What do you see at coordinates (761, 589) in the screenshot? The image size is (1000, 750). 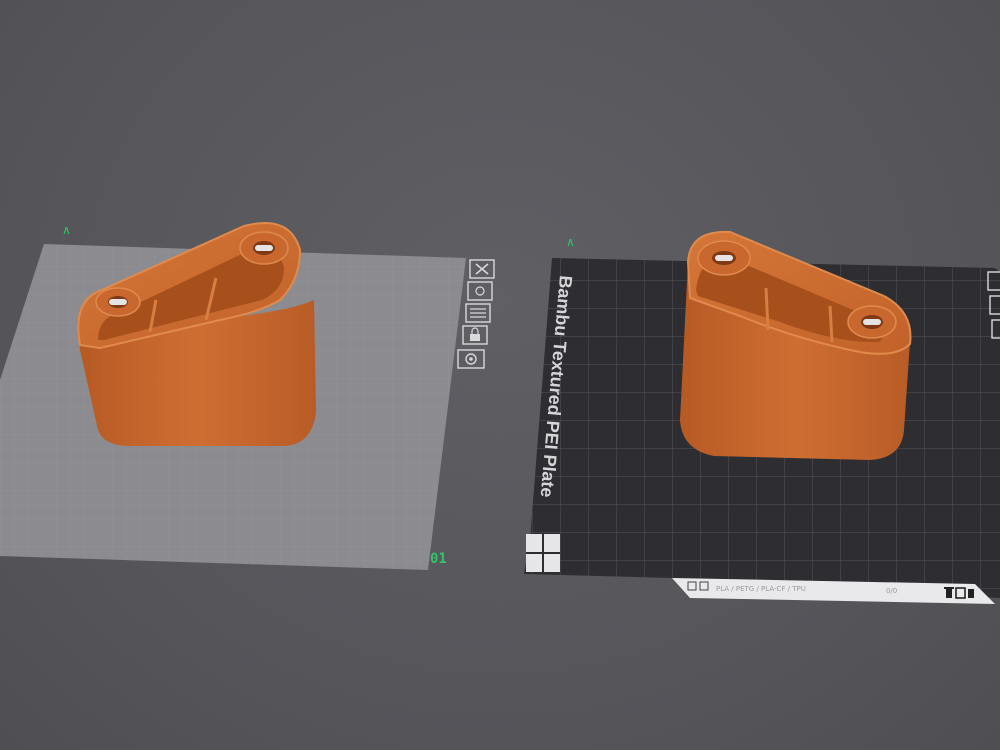 I see `plate-2-status-text: PLA / PETG / PLA-CF / TPU` at bounding box center [761, 589].